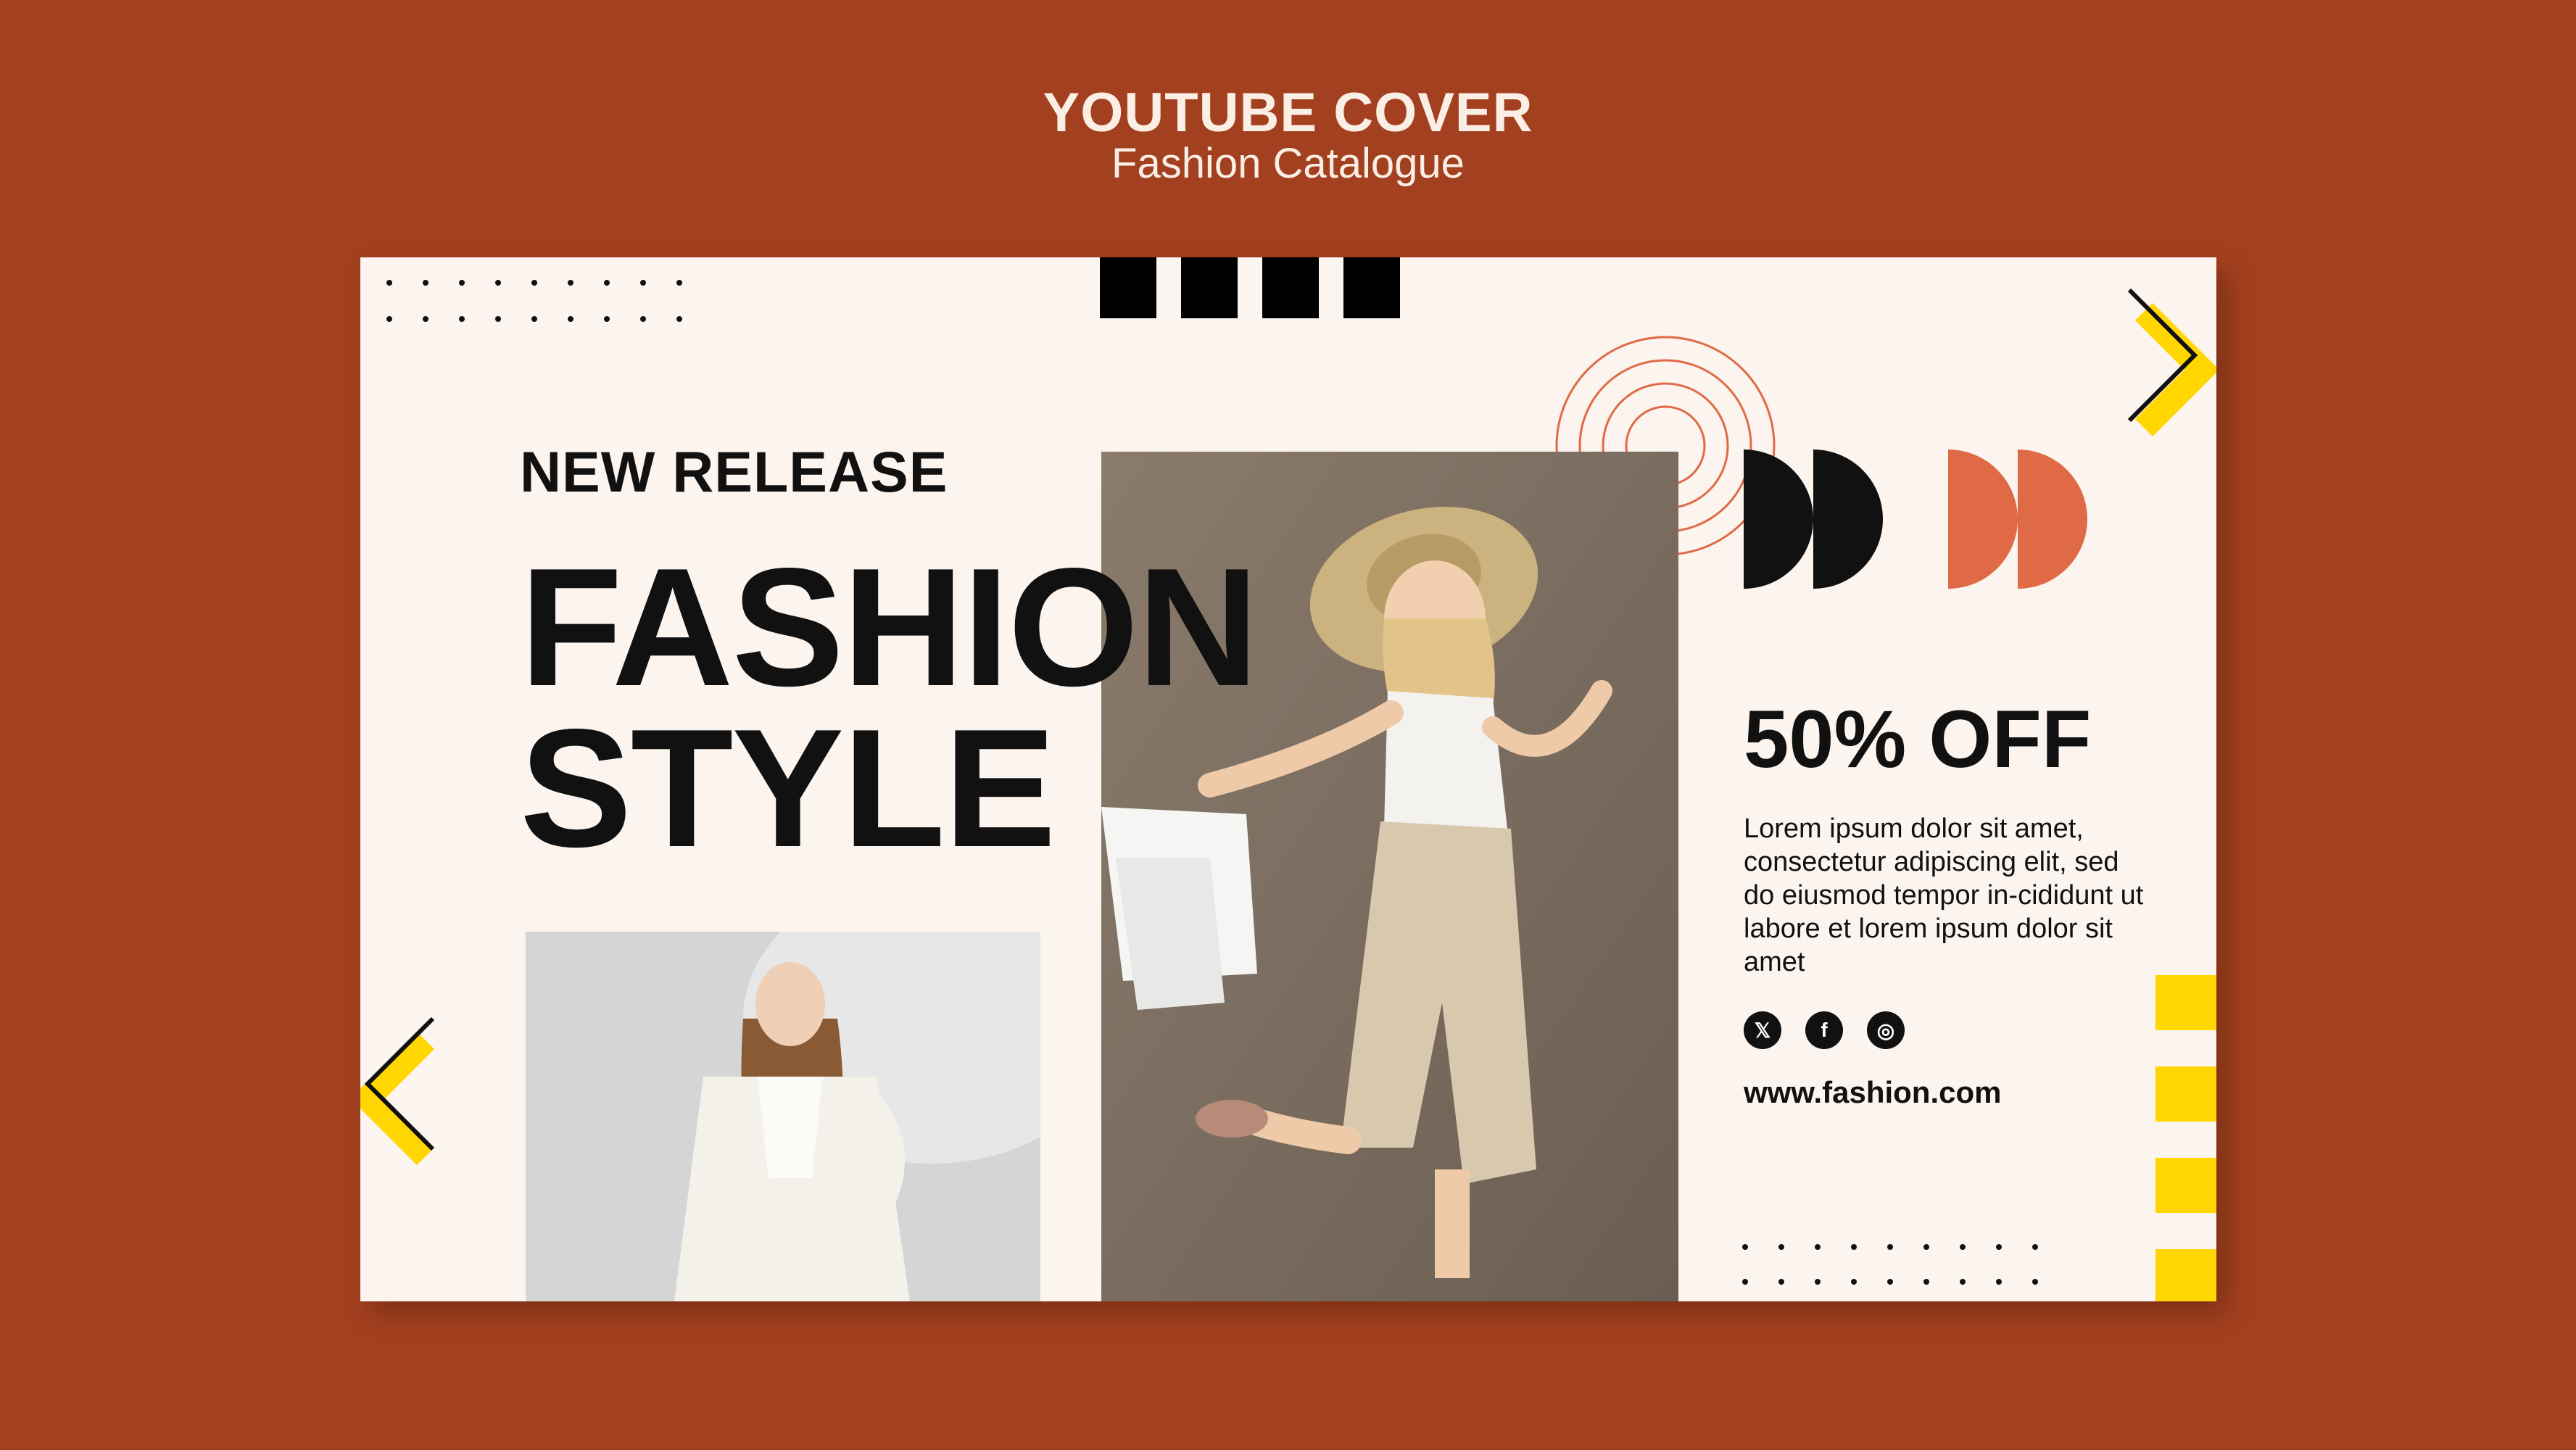 Image resolution: width=2576 pixels, height=1450 pixels. What do you see at coordinates (734, 472) in the screenshot?
I see `eyebrow-text: NEW RELEASE` at bounding box center [734, 472].